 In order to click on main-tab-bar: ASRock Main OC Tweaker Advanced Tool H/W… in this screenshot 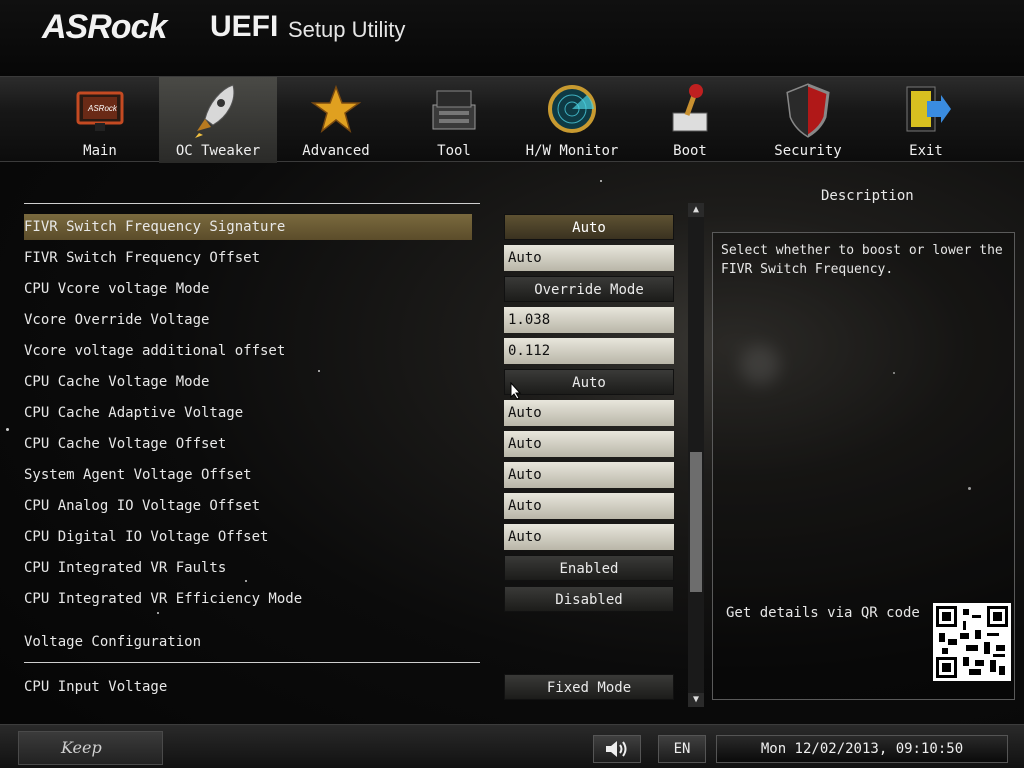, I will do `click(512, 119)`.